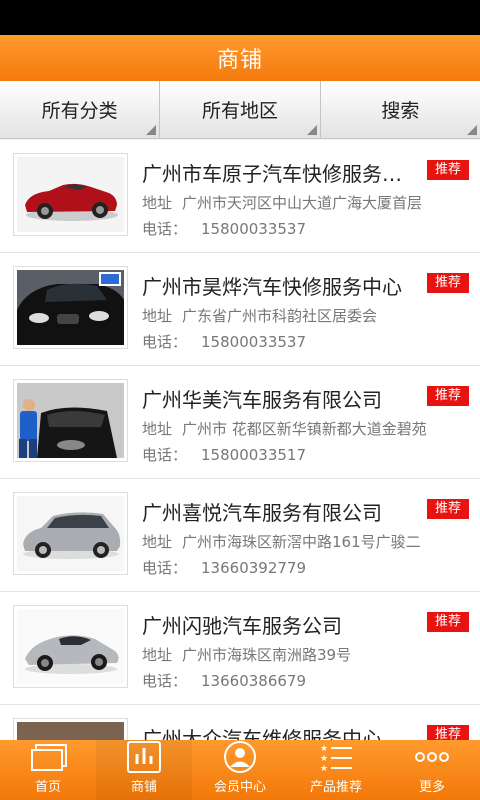 The width and height of the screenshot is (480, 800). What do you see at coordinates (253, 455) in the screenshot?
I see `phone-value: 15800033517` at bounding box center [253, 455].